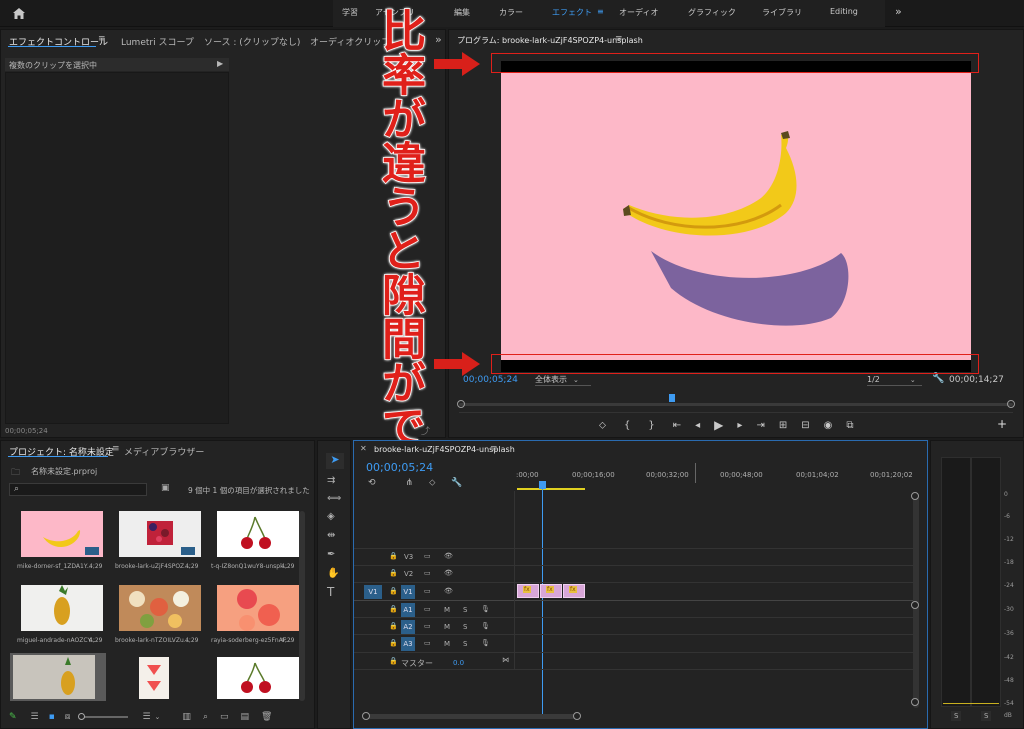 The height and width of the screenshot is (729, 1024). Describe the element at coordinates (331, 536) in the screenshot. I see `slip-tool-icon: ⇹` at that location.